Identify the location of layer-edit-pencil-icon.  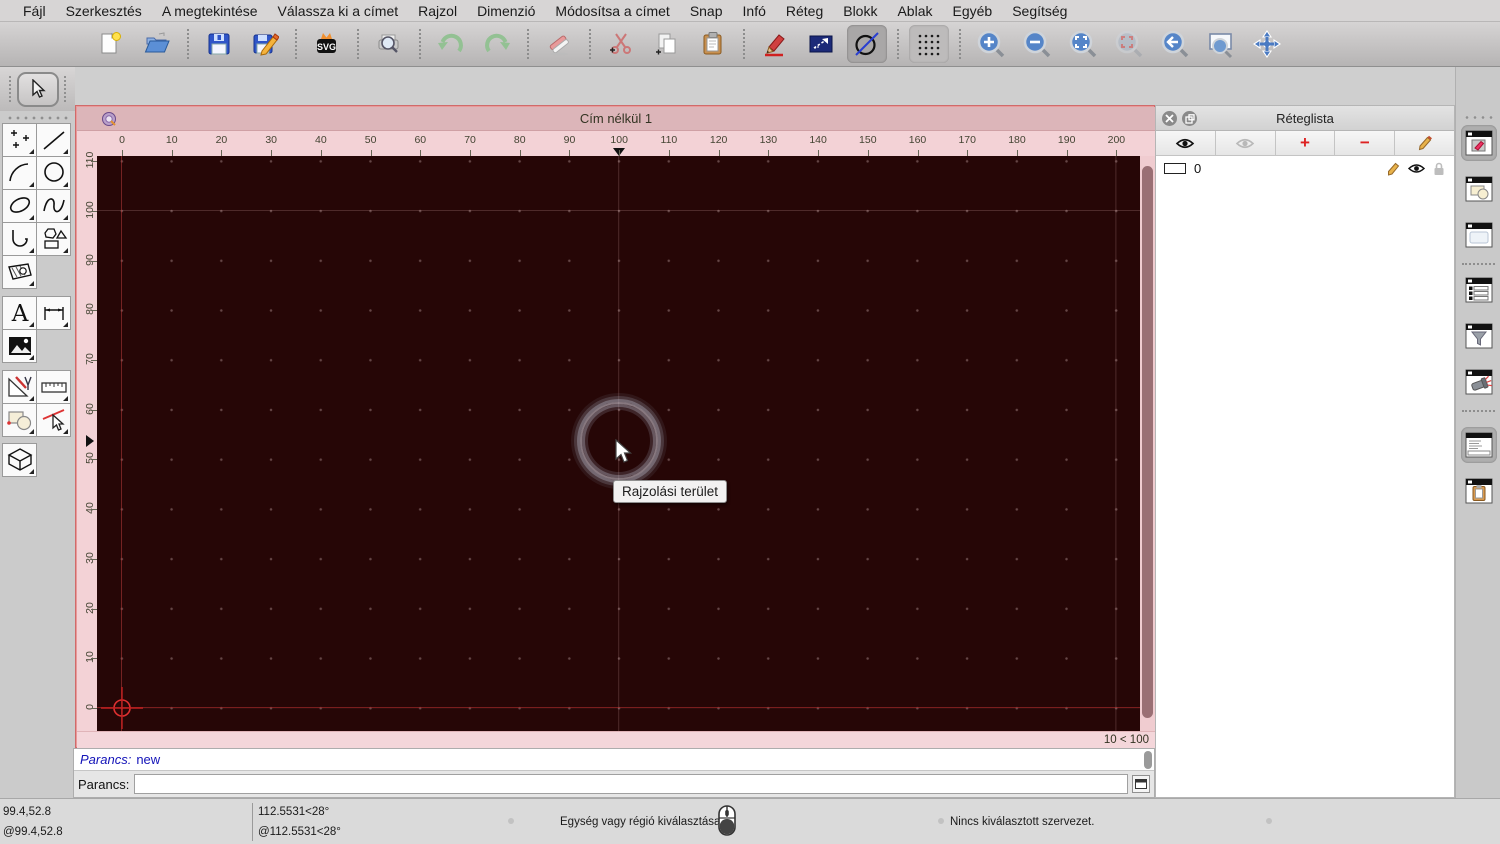
(1393, 168).